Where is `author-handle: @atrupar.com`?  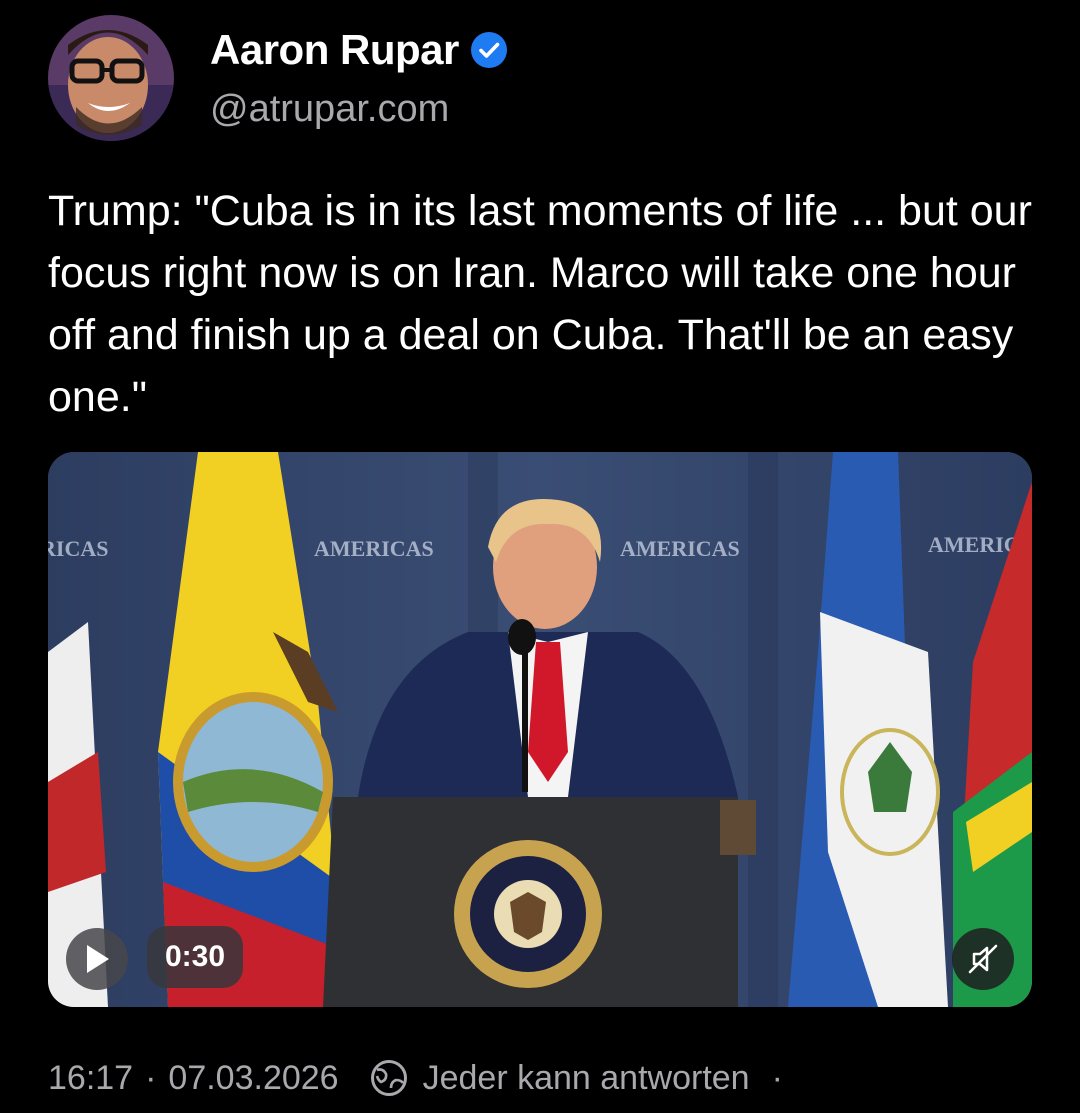
author-handle: @atrupar.com is located at coordinates (358, 109).